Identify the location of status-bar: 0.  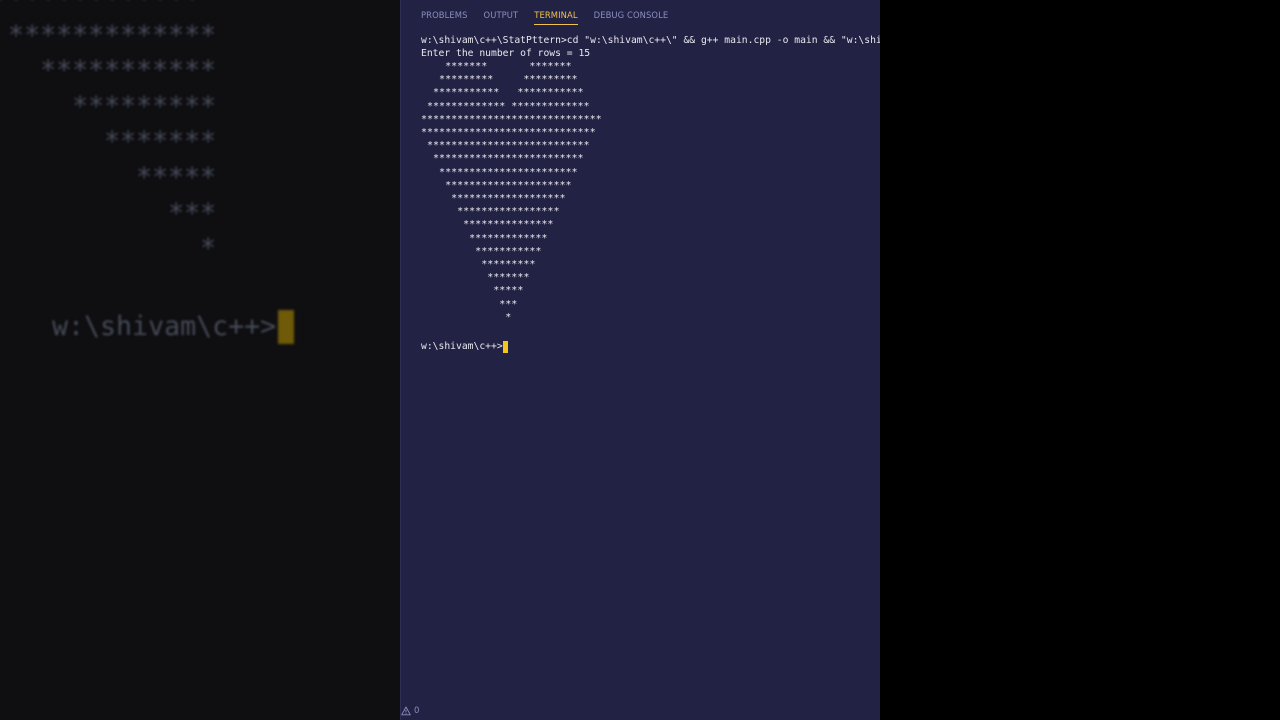
(640, 711).